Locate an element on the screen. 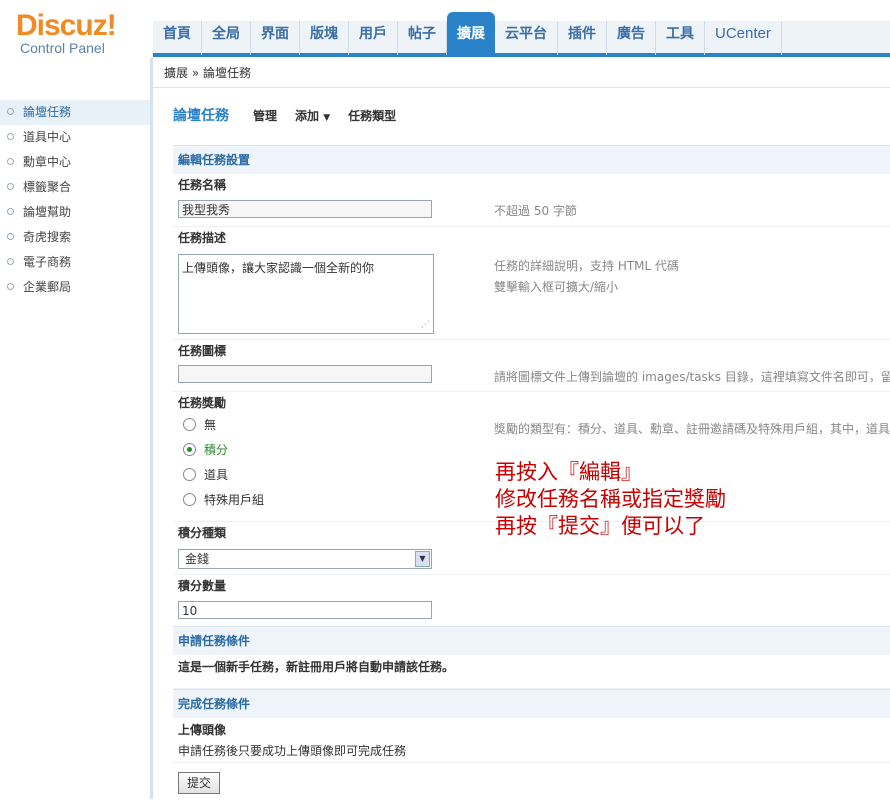 The height and width of the screenshot is (803, 890). breadcrumb-bar: 擴展 » 論壇任務 is located at coordinates (521, 73).